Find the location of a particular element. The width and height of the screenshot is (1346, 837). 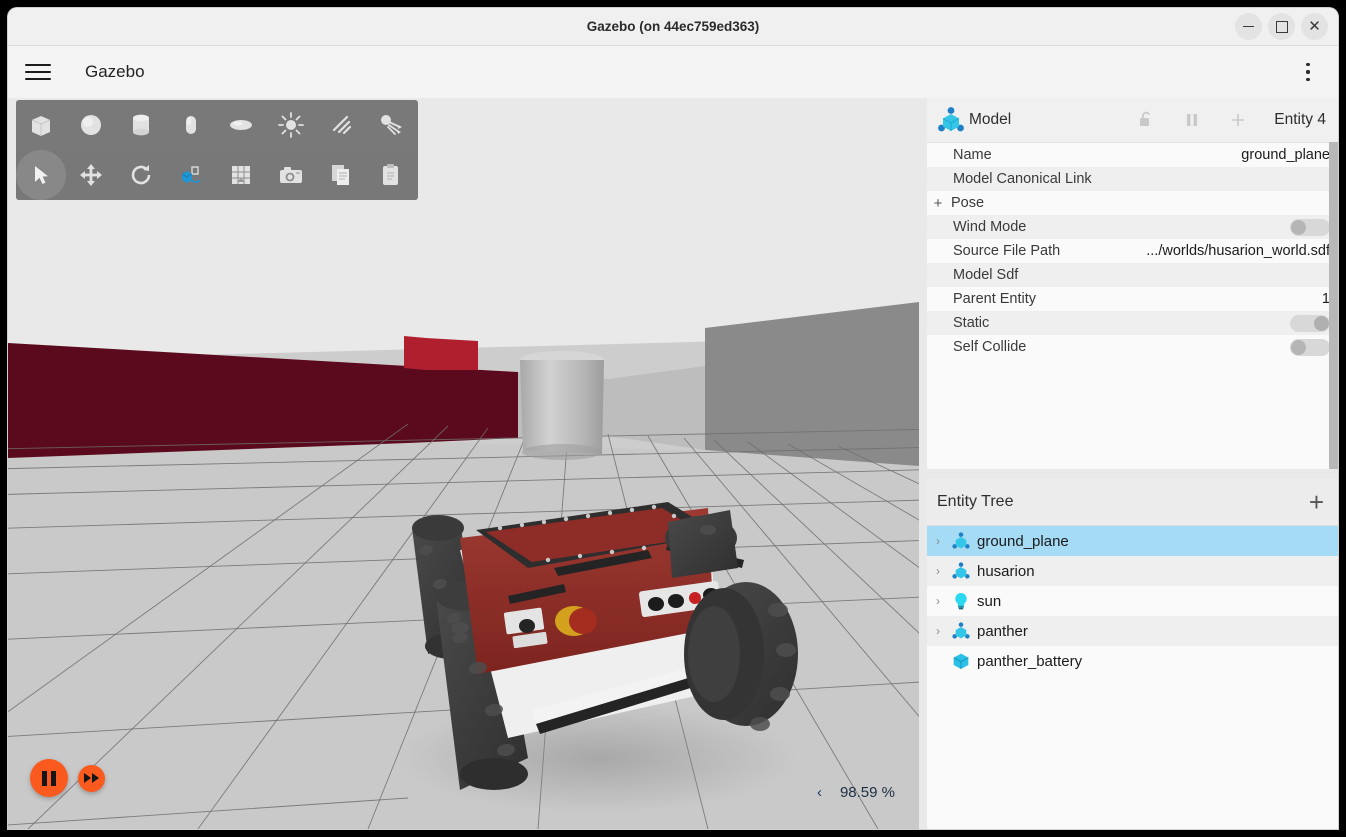

wind-mode-toggle is located at coordinates (1310, 227).